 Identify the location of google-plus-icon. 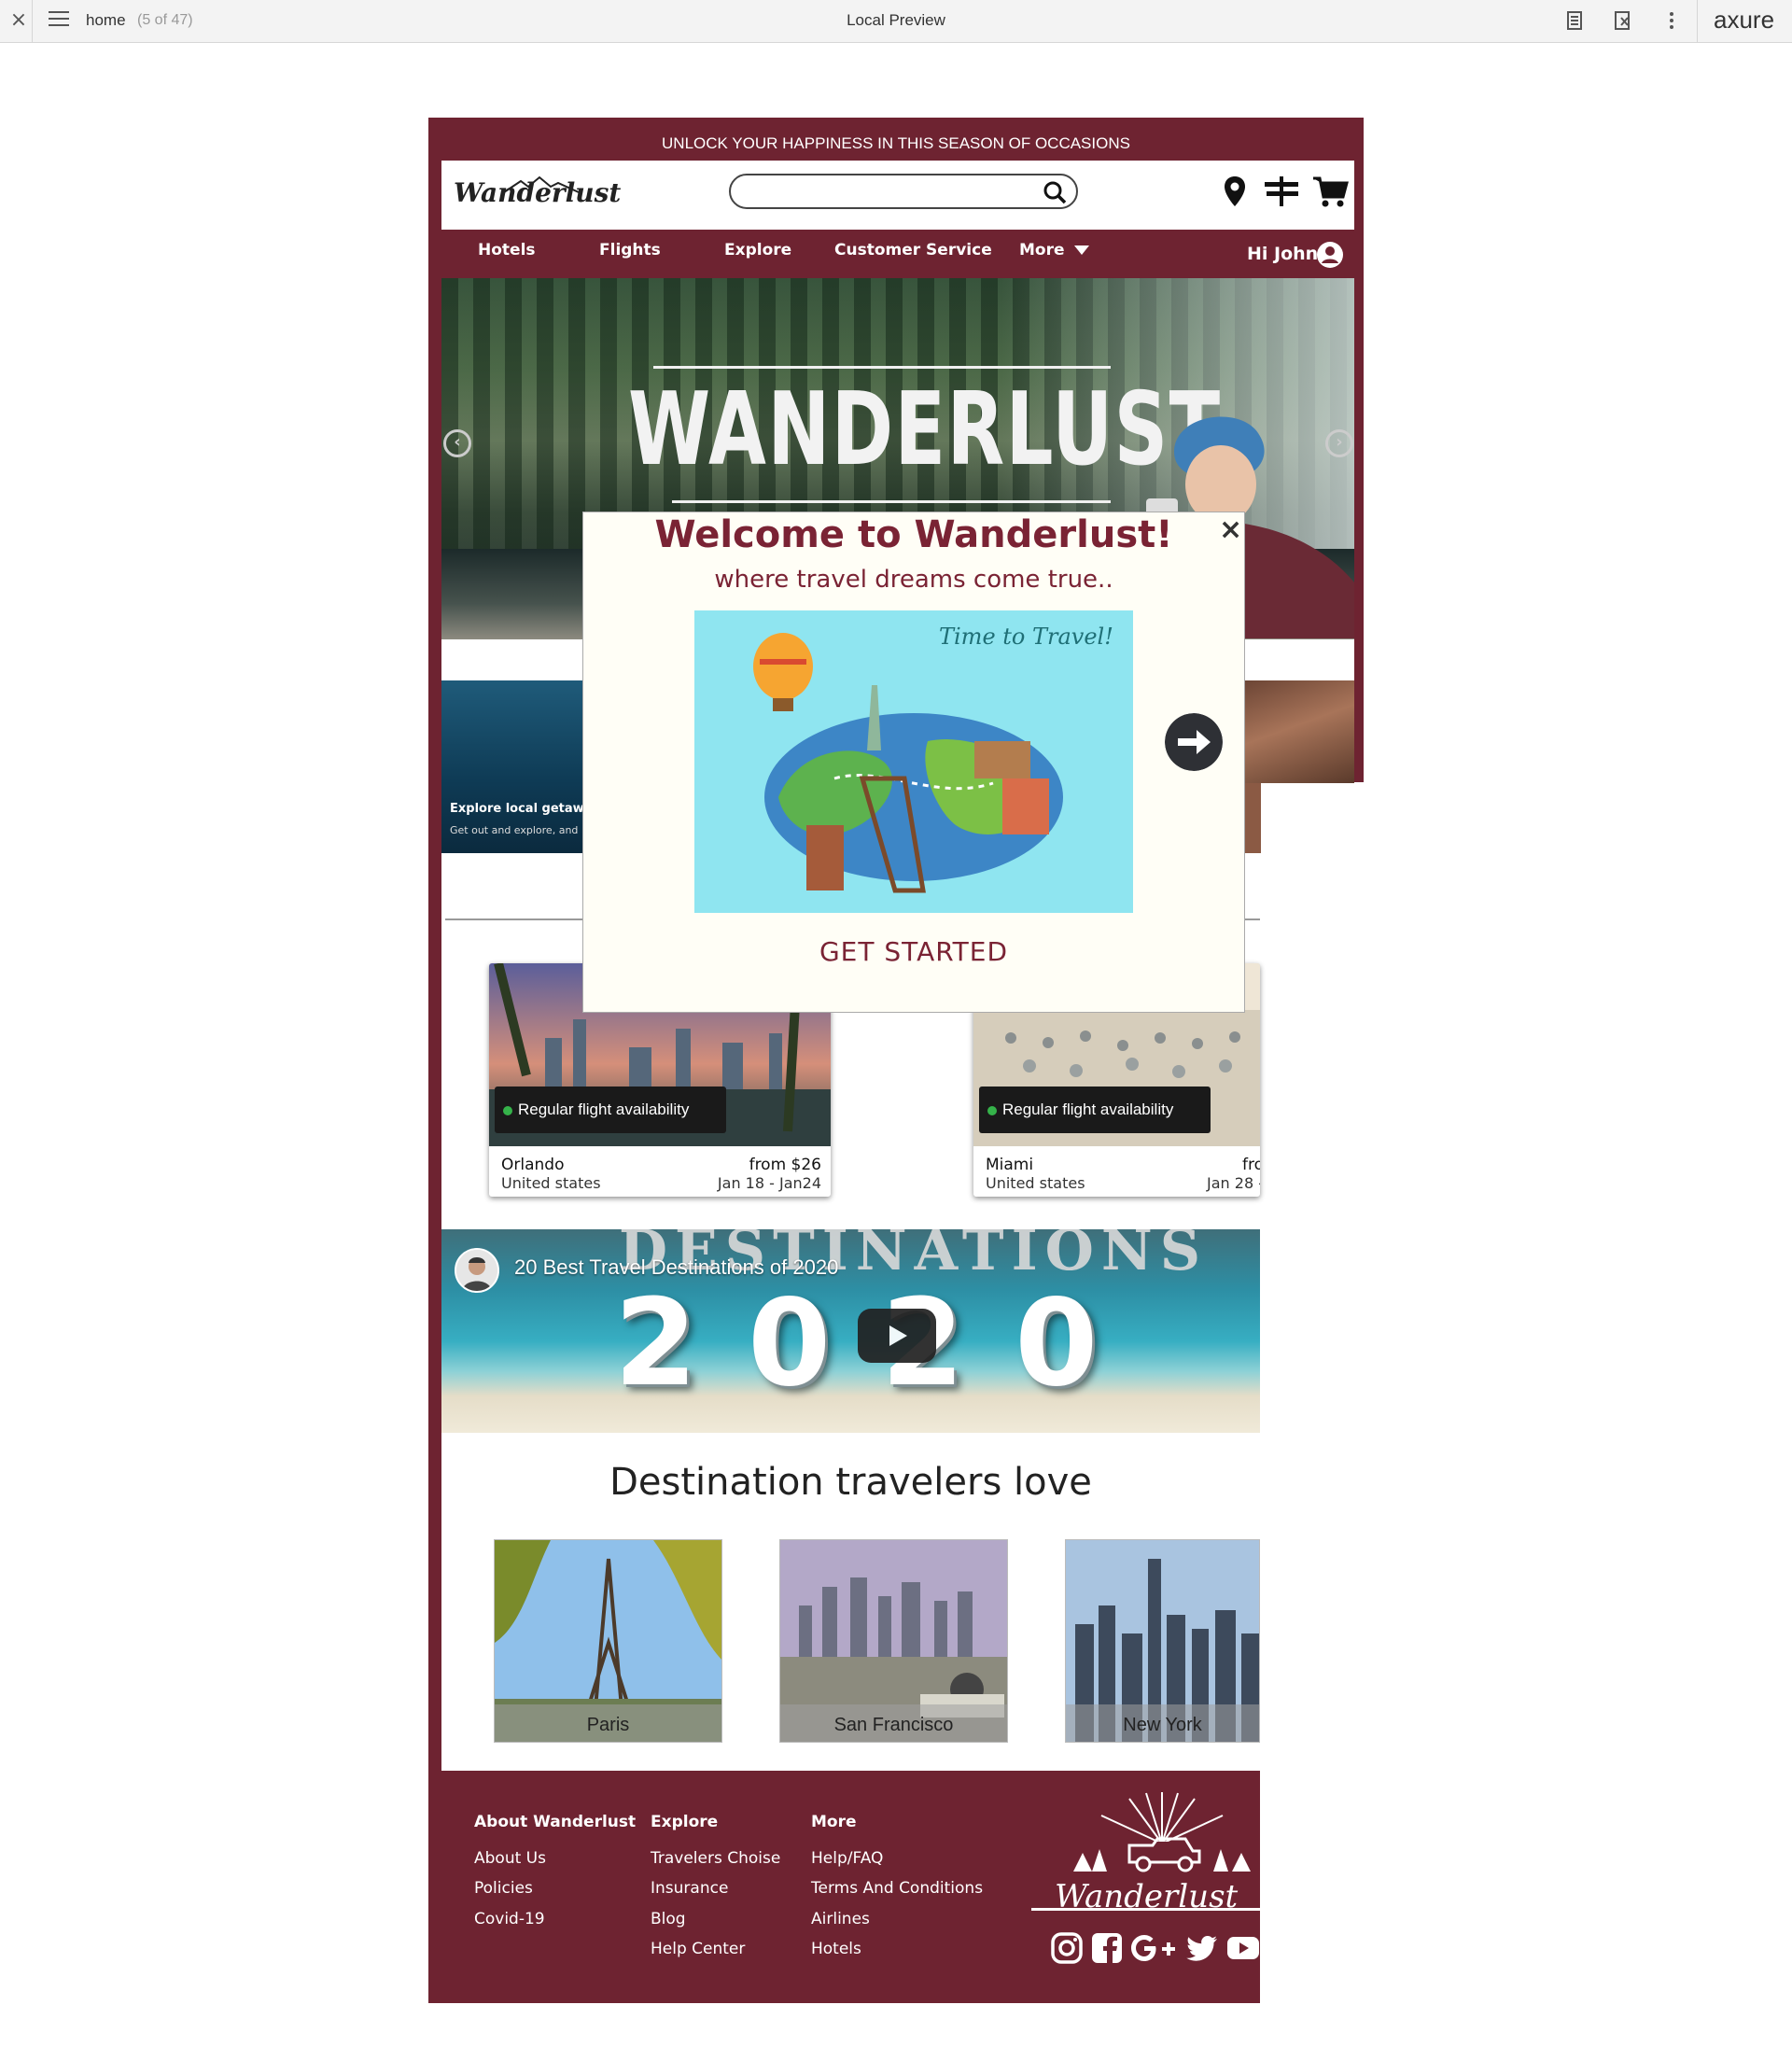
(1153, 1948).